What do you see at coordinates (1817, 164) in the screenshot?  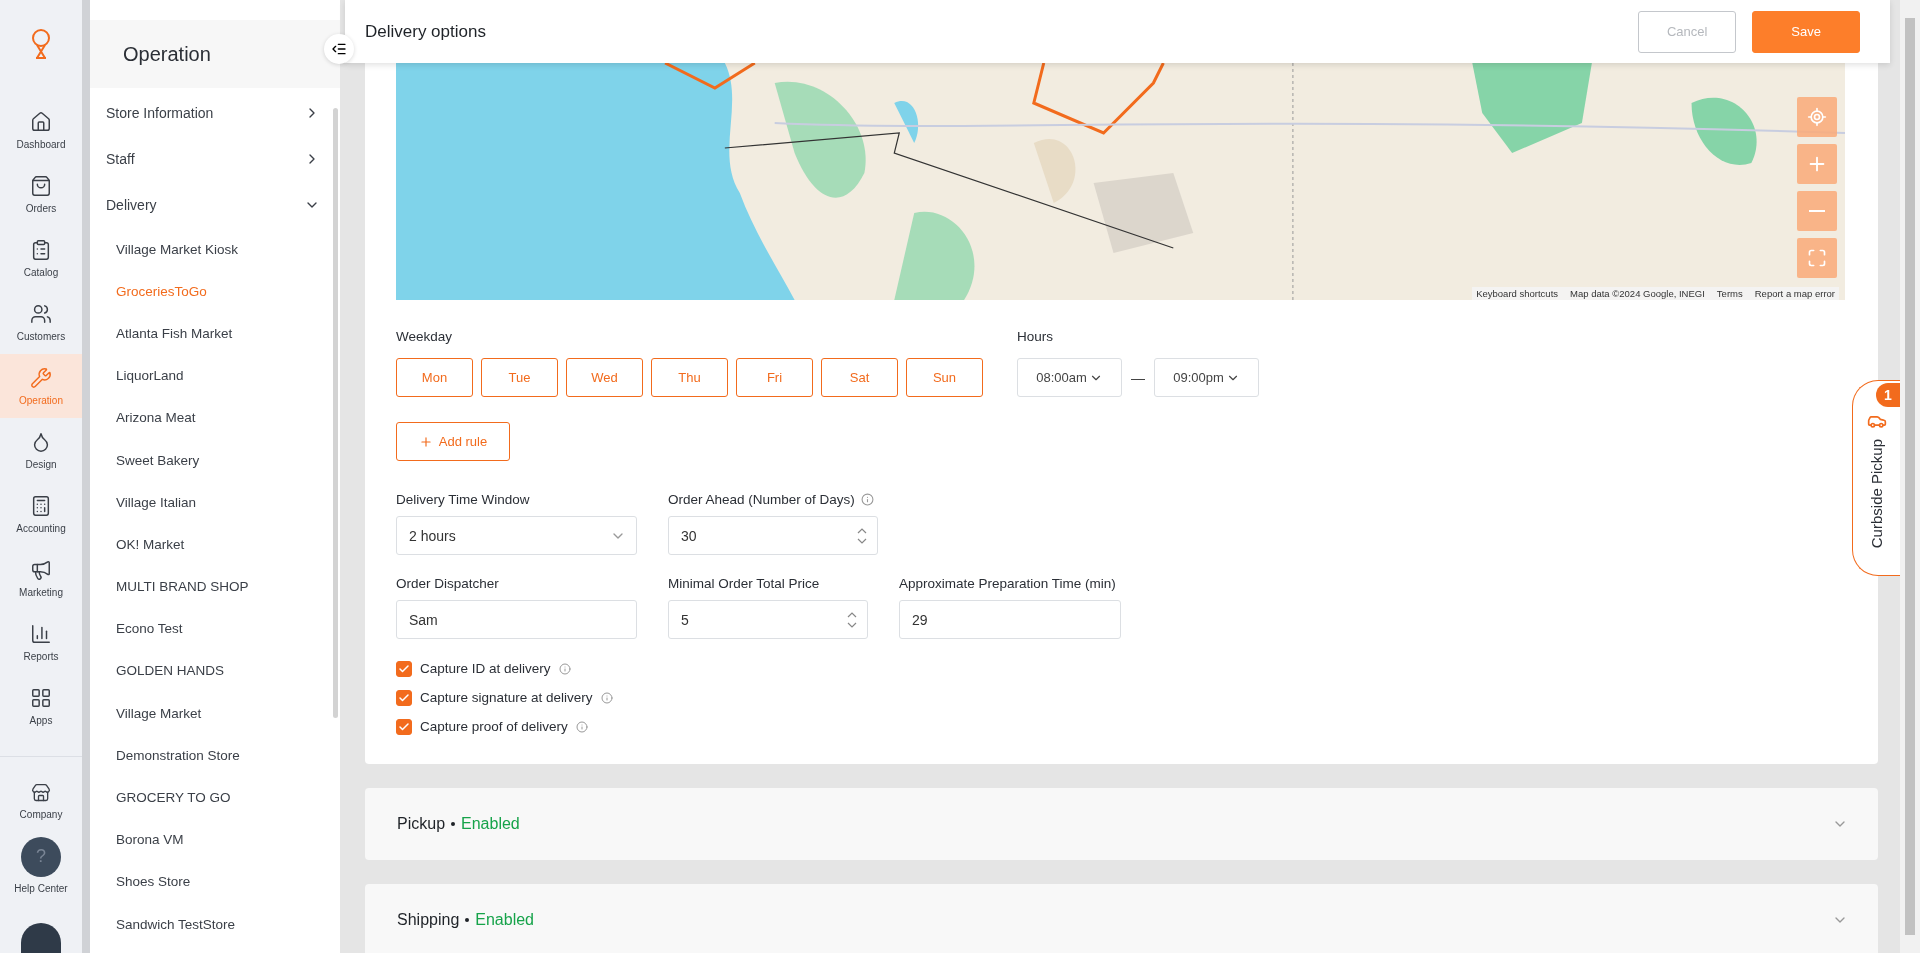 I see `zoom-in-button` at bounding box center [1817, 164].